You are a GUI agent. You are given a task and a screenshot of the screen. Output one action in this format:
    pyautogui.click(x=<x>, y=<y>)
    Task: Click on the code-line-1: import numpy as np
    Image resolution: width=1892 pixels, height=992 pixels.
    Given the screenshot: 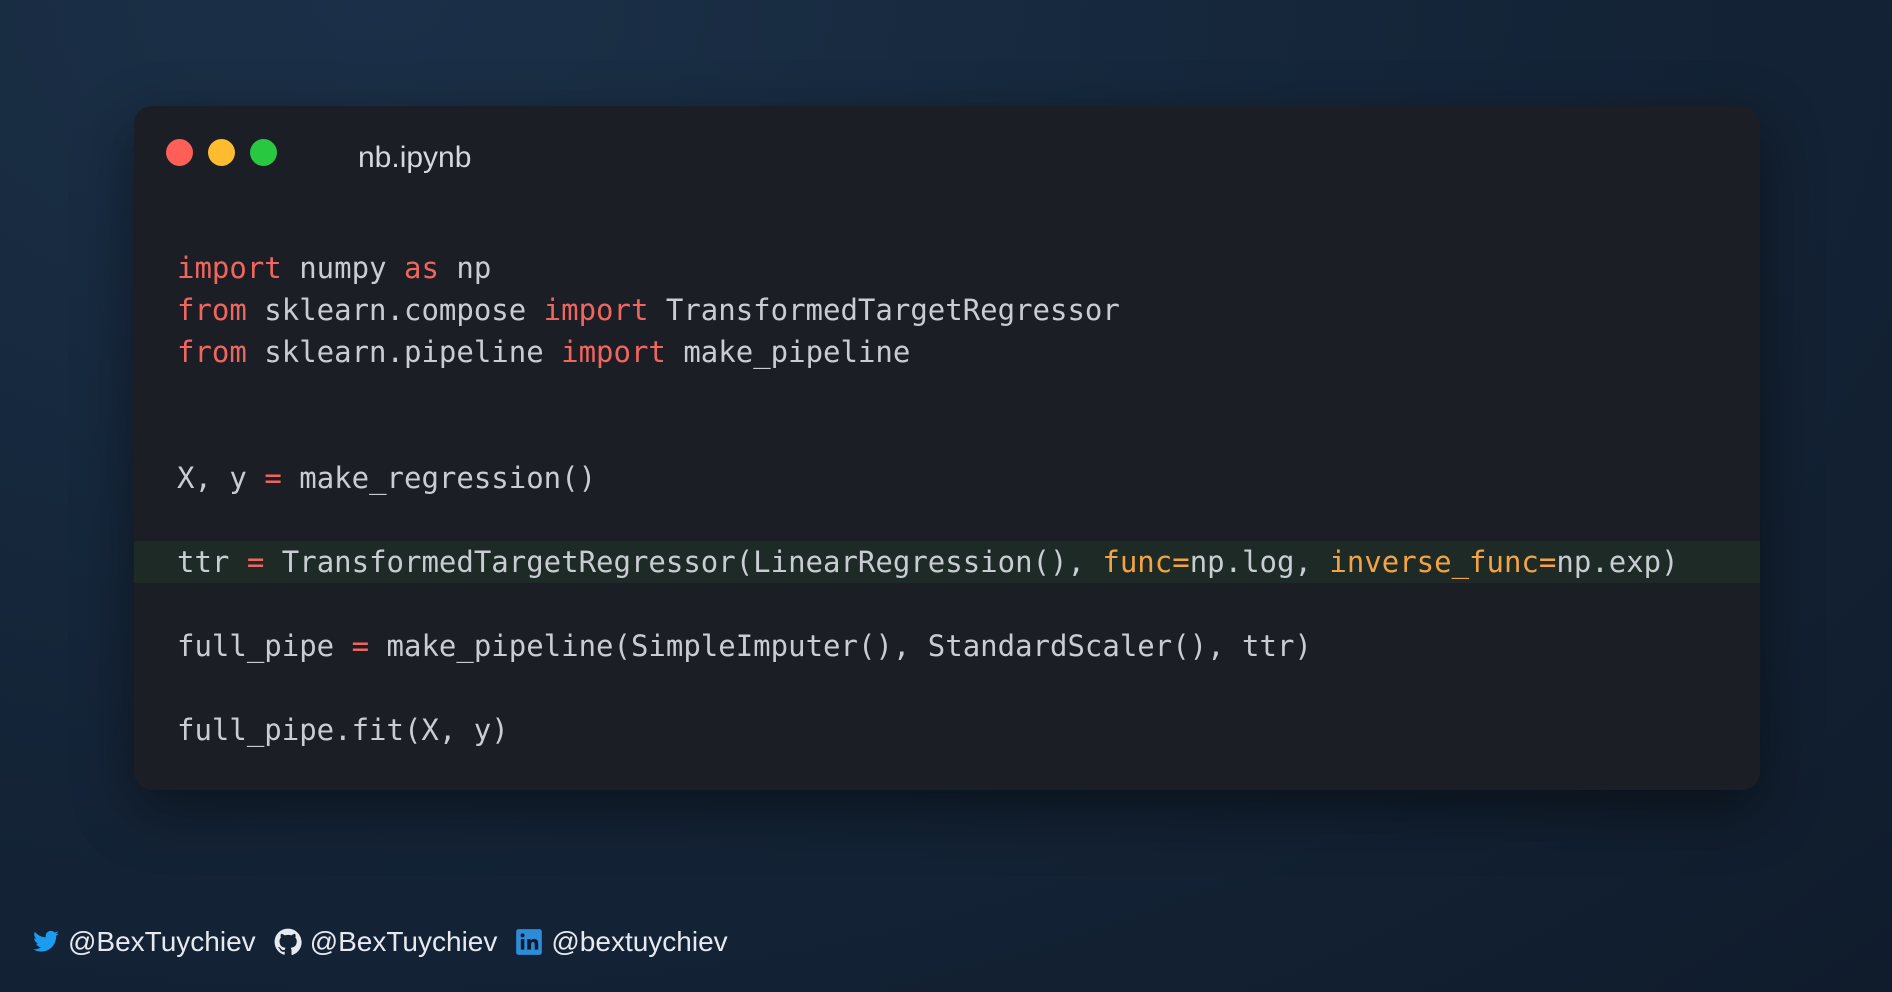 What is the action you would take?
    pyautogui.click(x=947, y=268)
    